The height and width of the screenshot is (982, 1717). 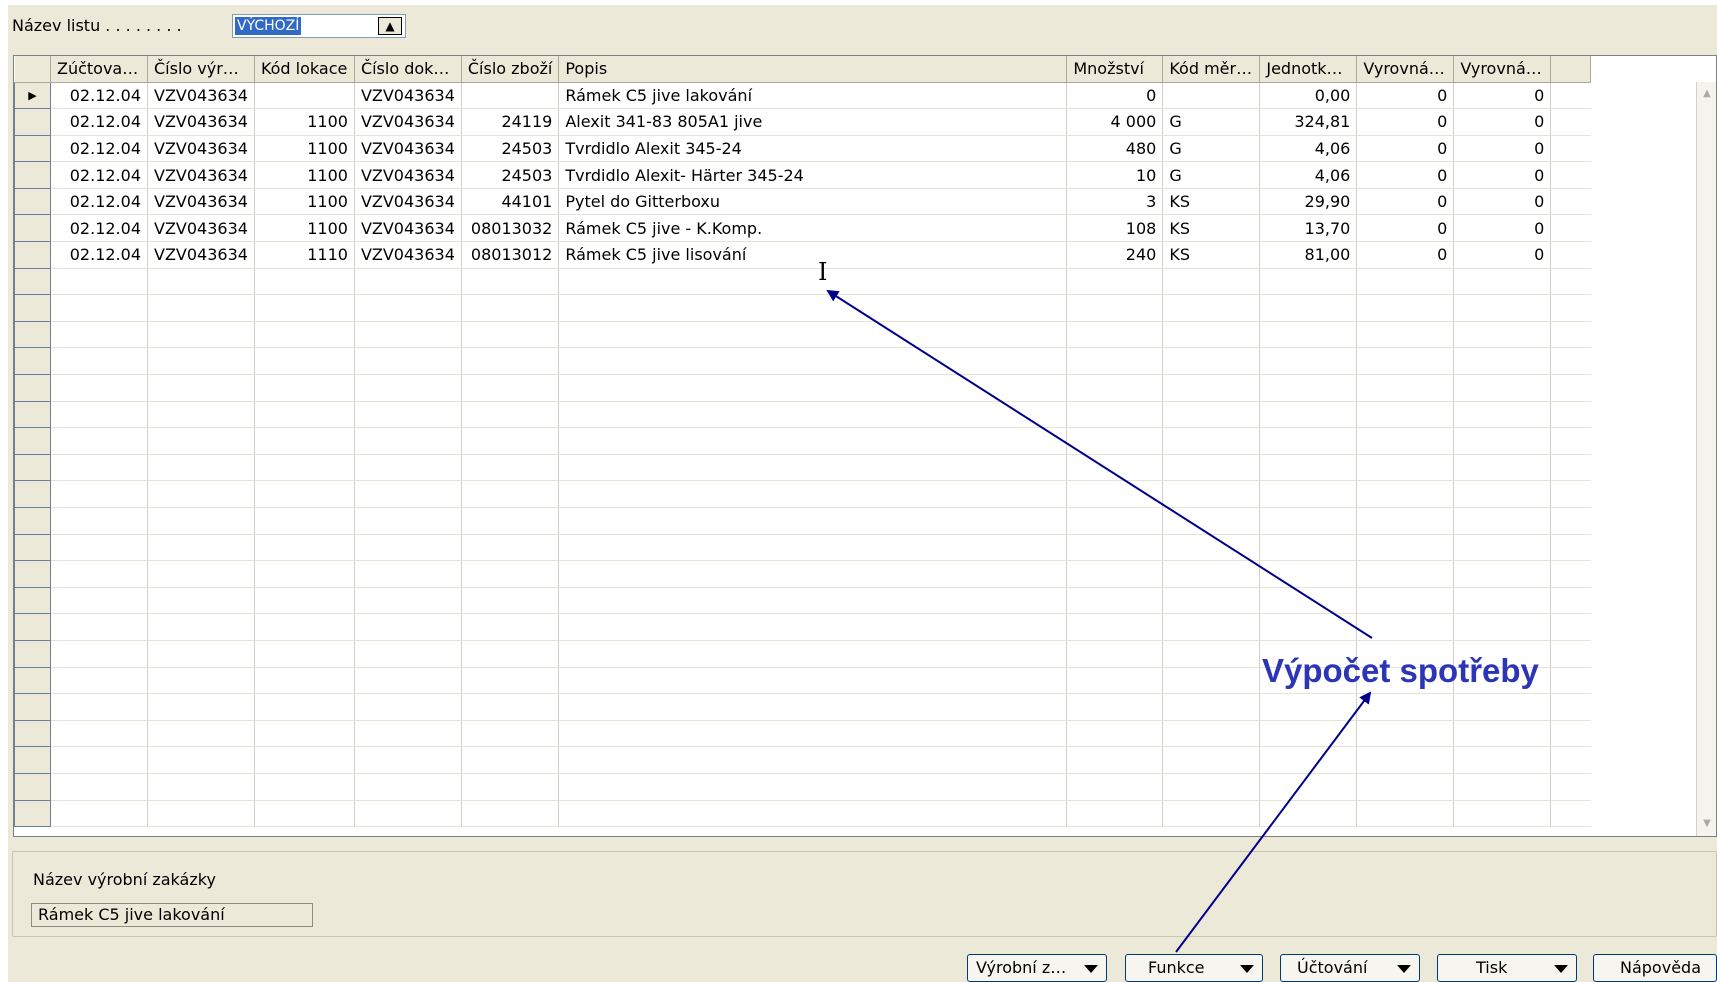 I want to click on table-cell: 24503, so click(x=510, y=175).